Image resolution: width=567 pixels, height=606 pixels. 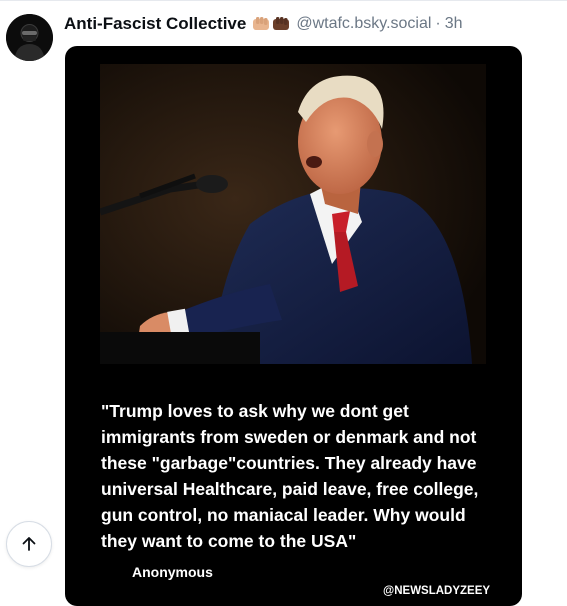 I want to click on image-watermark: @NEWSLADYZEEY, so click(x=437, y=591).